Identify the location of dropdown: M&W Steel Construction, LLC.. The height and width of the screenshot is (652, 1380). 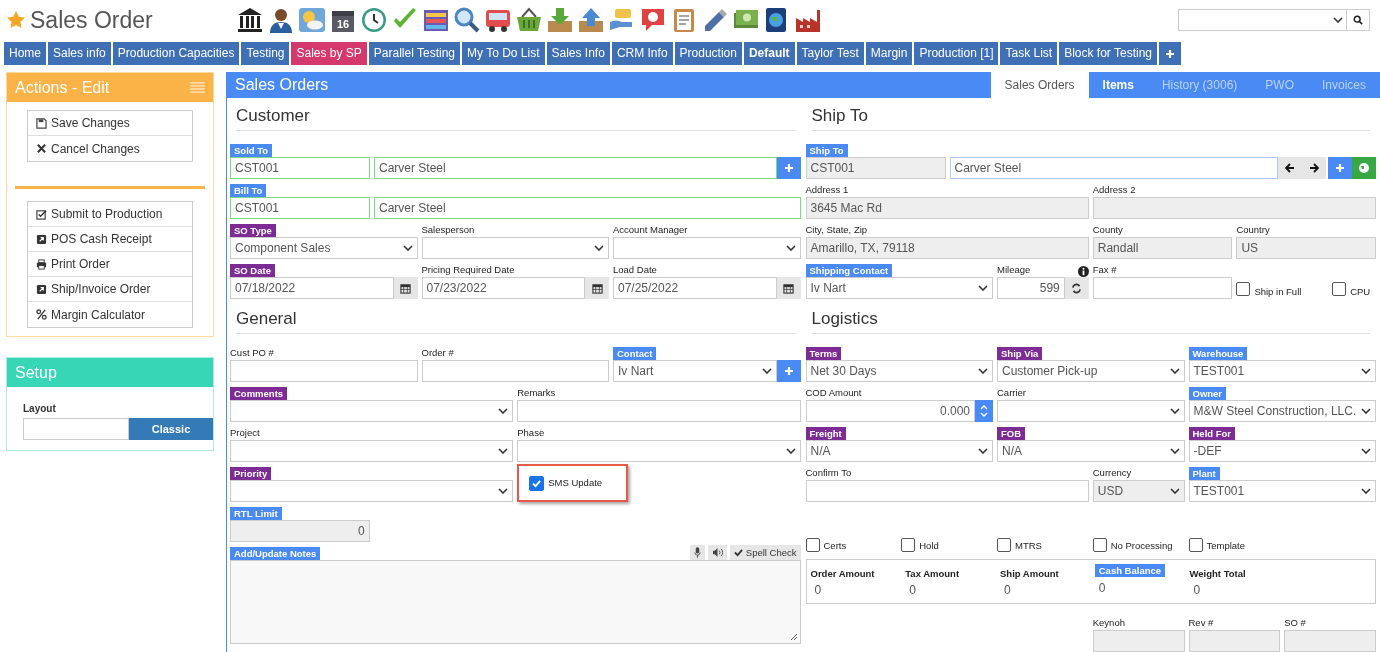
(1282, 411).